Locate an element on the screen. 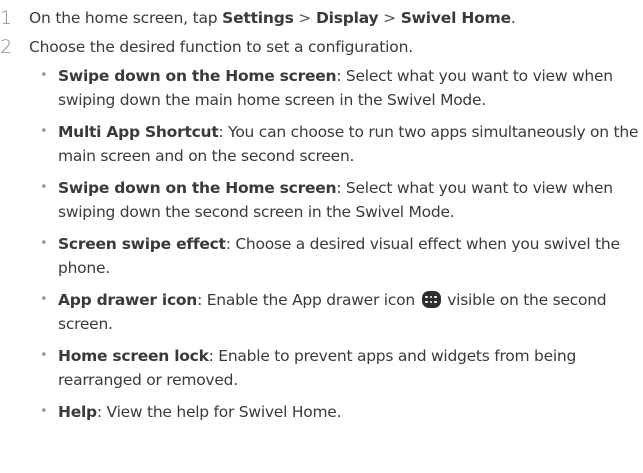 This screenshot has width=643, height=473. item-description-before-icon: : Enable the App drawer icon is located at coordinates (308, 300).